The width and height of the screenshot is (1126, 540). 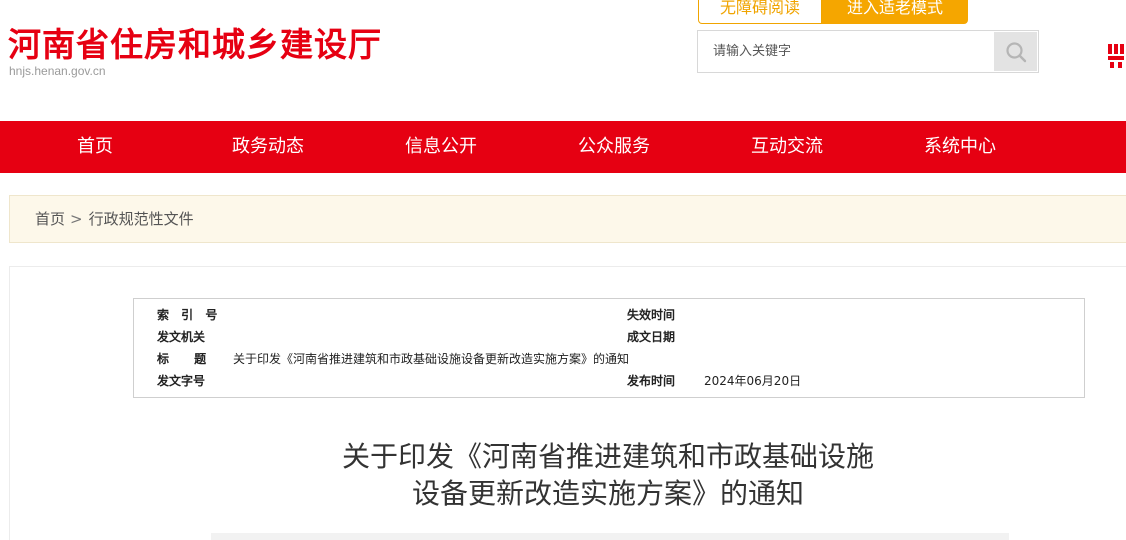 I want to click on meta-row: 标 题 关于印发《河南省推进建筑和市政基础设施设备更新改造实施方案》的通知, so click(x=609, y=359).